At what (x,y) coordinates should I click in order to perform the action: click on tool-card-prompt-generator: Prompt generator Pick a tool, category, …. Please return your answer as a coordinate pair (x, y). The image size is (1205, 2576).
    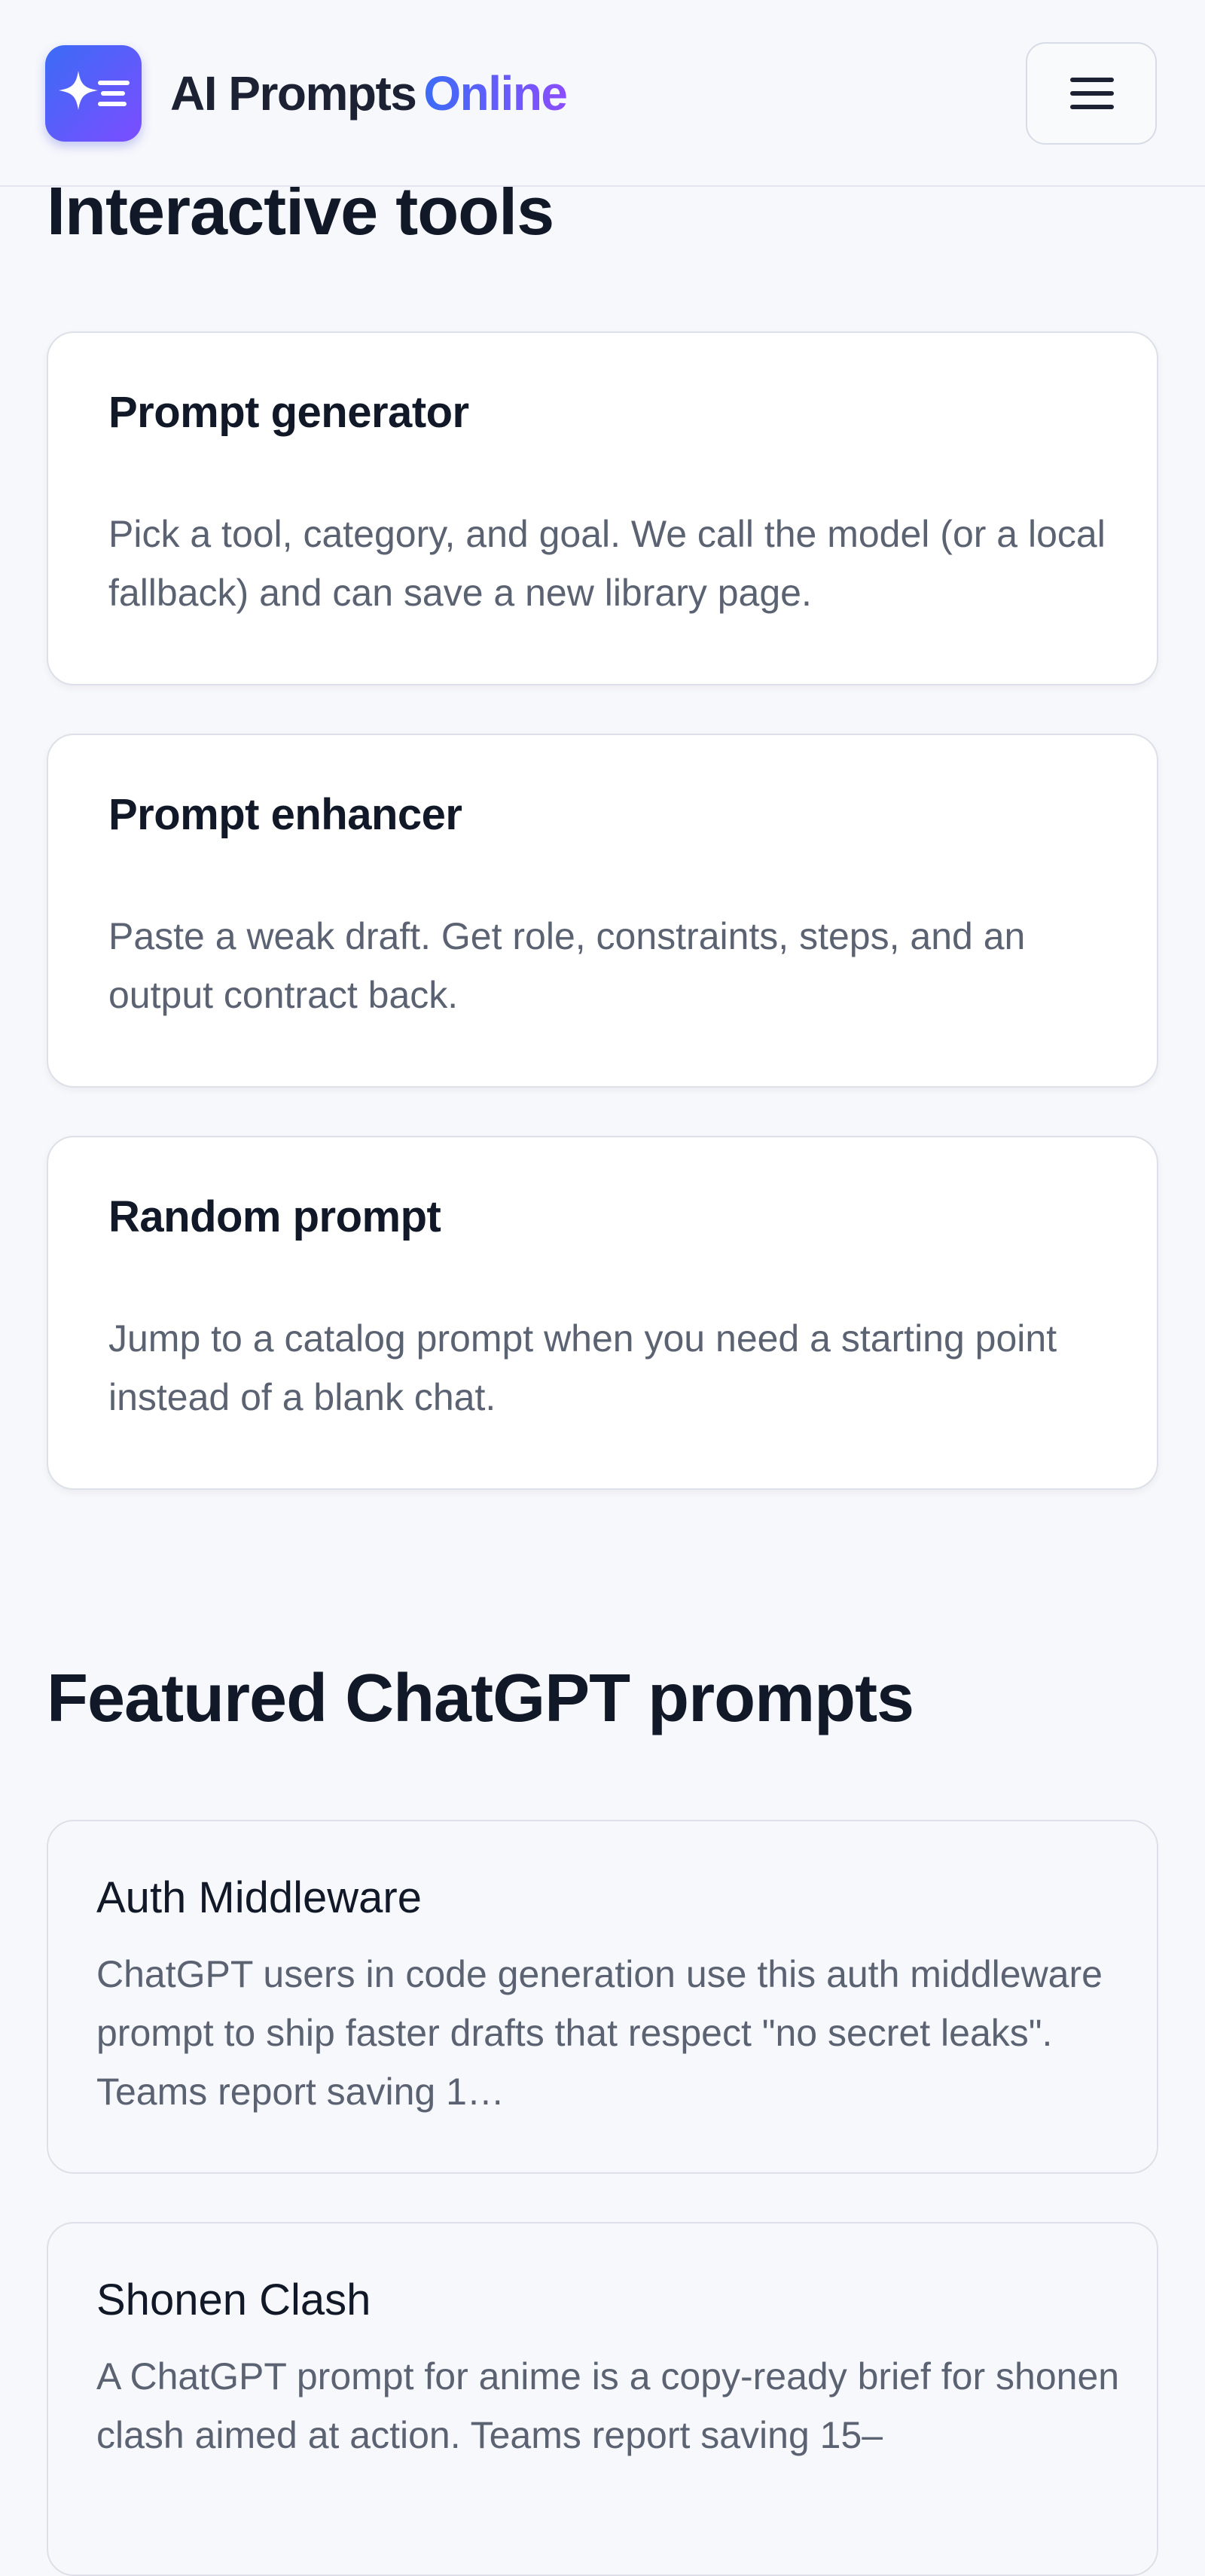
    Looking at the image, I should click on (602, 508).